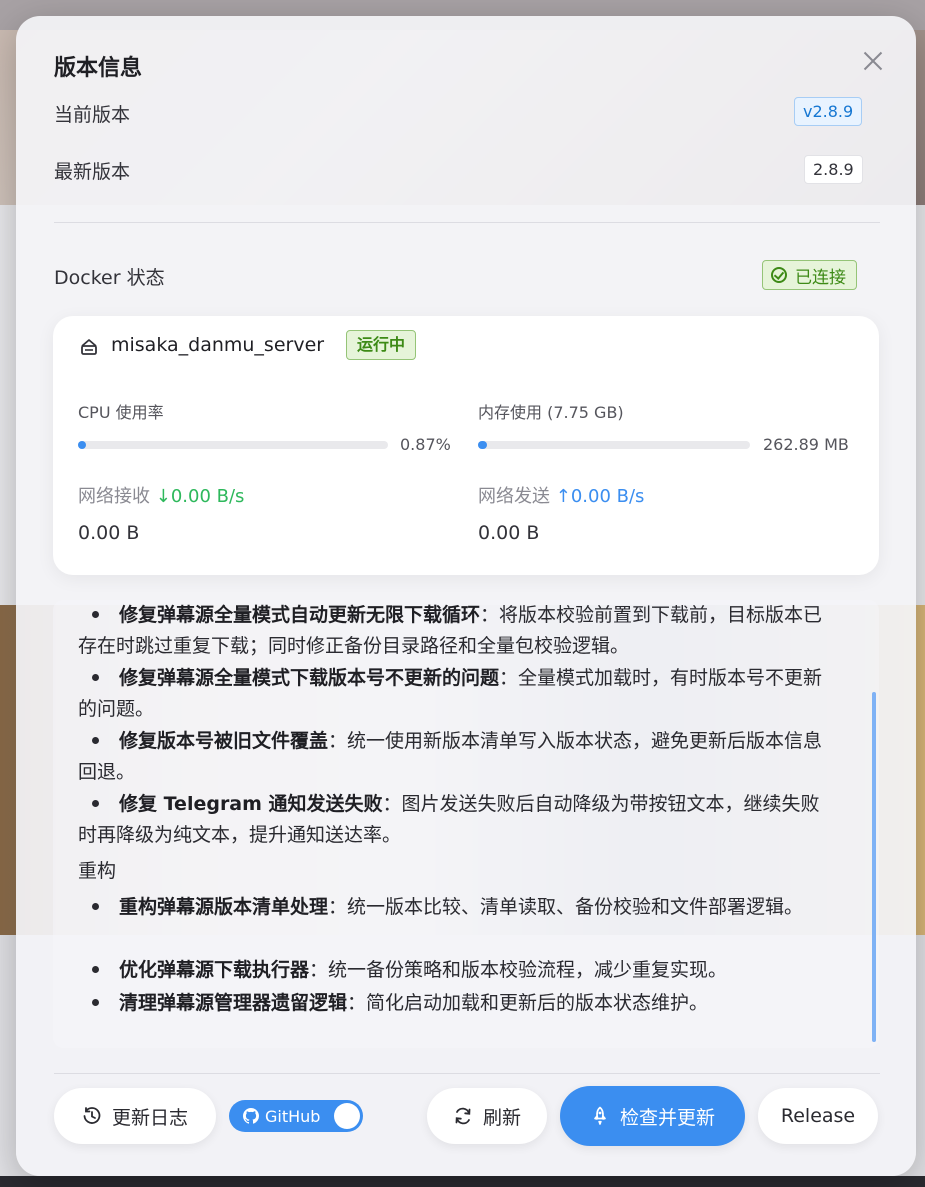 Image resolution: width=925 pixels, height=1187 pixels. I want to click on network-rx-label: 网络接收, so click(114, 496).